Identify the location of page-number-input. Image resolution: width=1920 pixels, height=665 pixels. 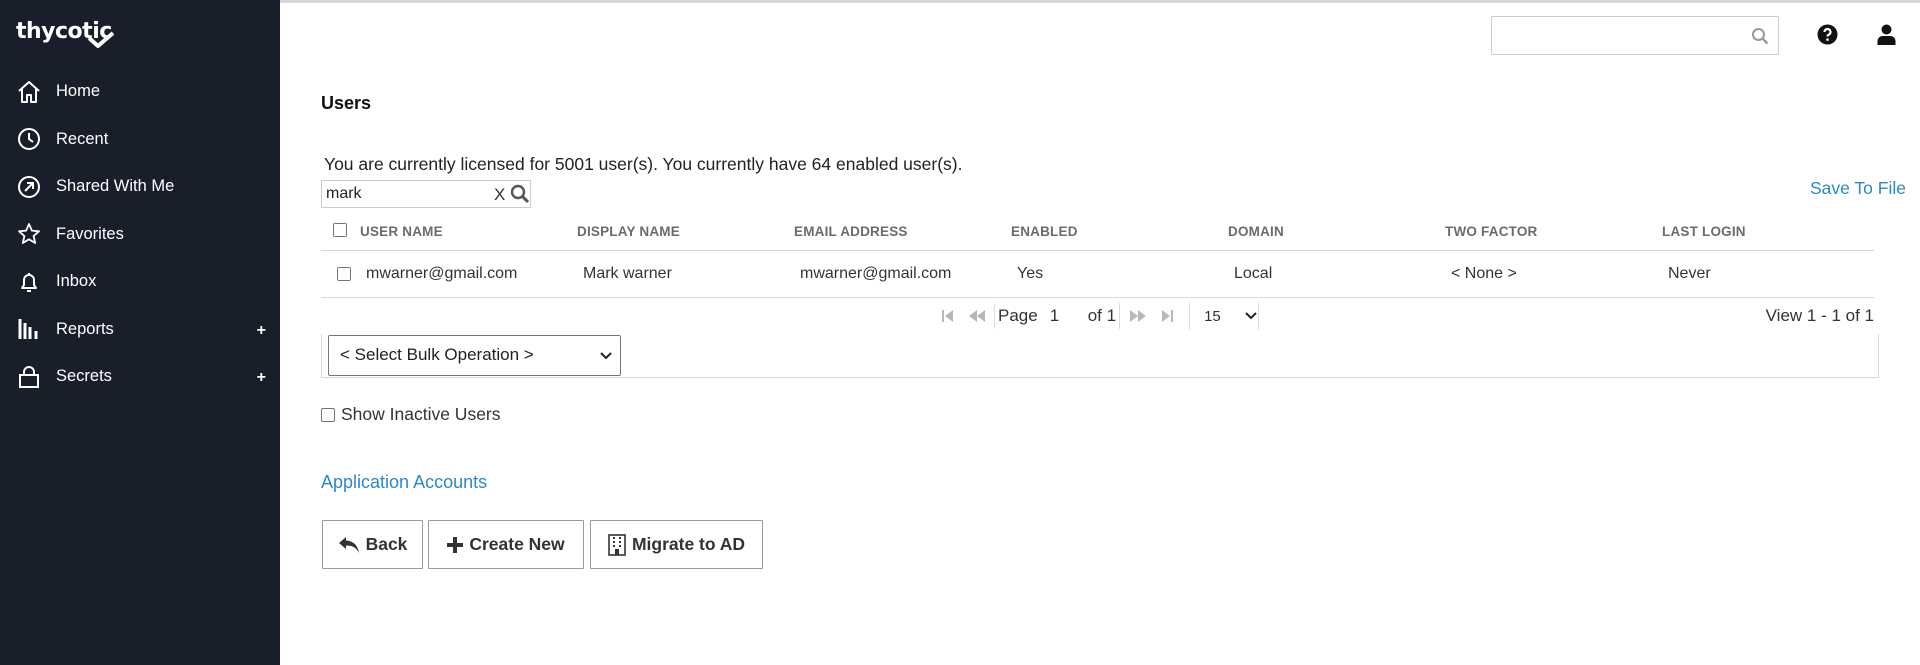
(1068, 316).